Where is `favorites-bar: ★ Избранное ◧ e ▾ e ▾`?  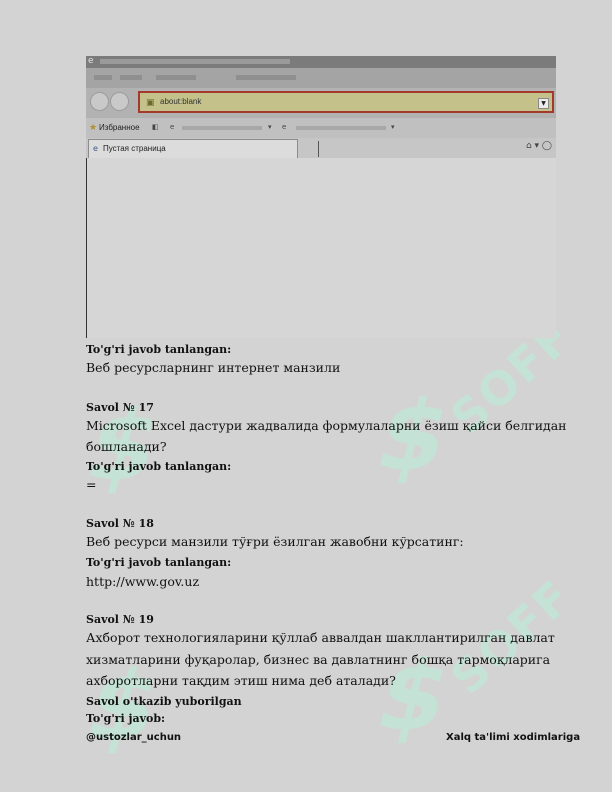 favorites-bar: ★ Избранное ◧ e ▾ e ▾ is located at coordinates (321, 128).